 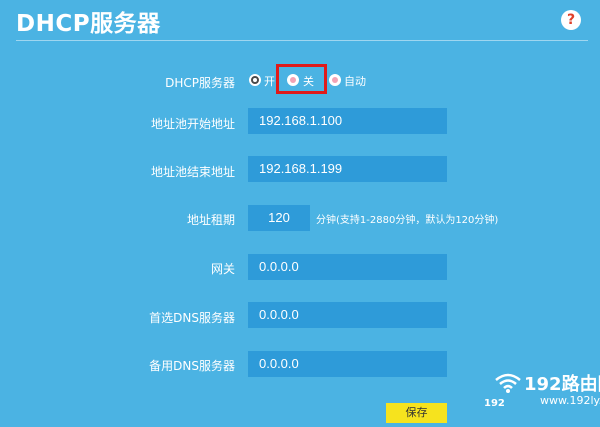 I want to click on radio-on-label: 开, so click(x=269, y=81).